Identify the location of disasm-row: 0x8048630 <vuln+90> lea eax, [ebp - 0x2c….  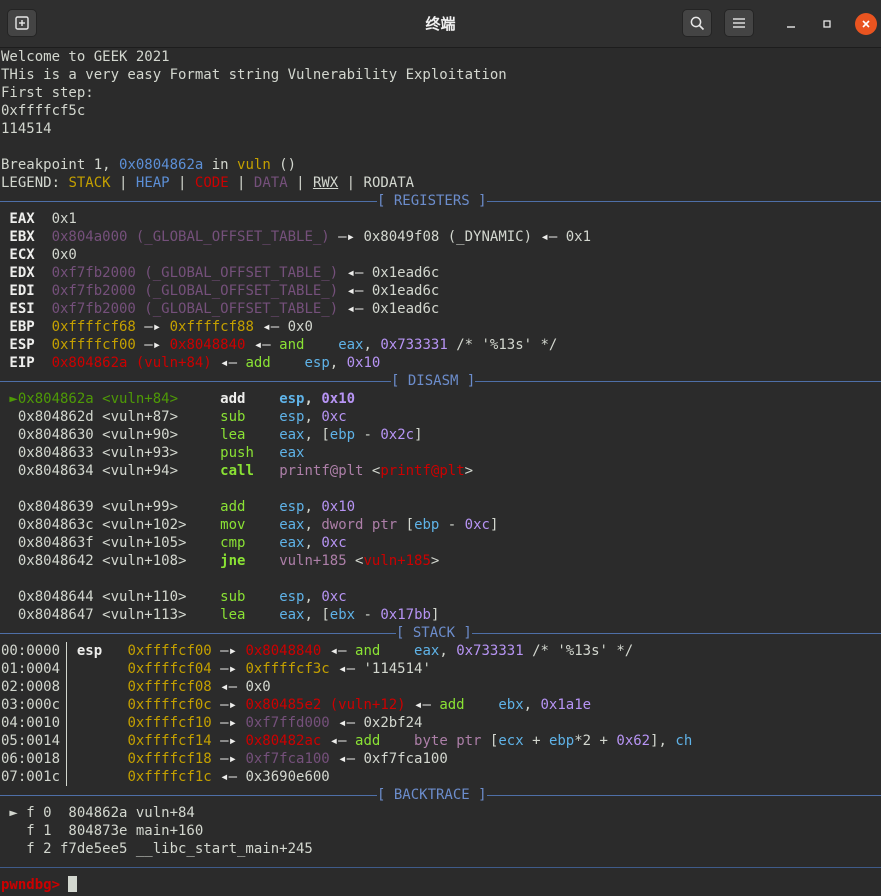
(440, 435).